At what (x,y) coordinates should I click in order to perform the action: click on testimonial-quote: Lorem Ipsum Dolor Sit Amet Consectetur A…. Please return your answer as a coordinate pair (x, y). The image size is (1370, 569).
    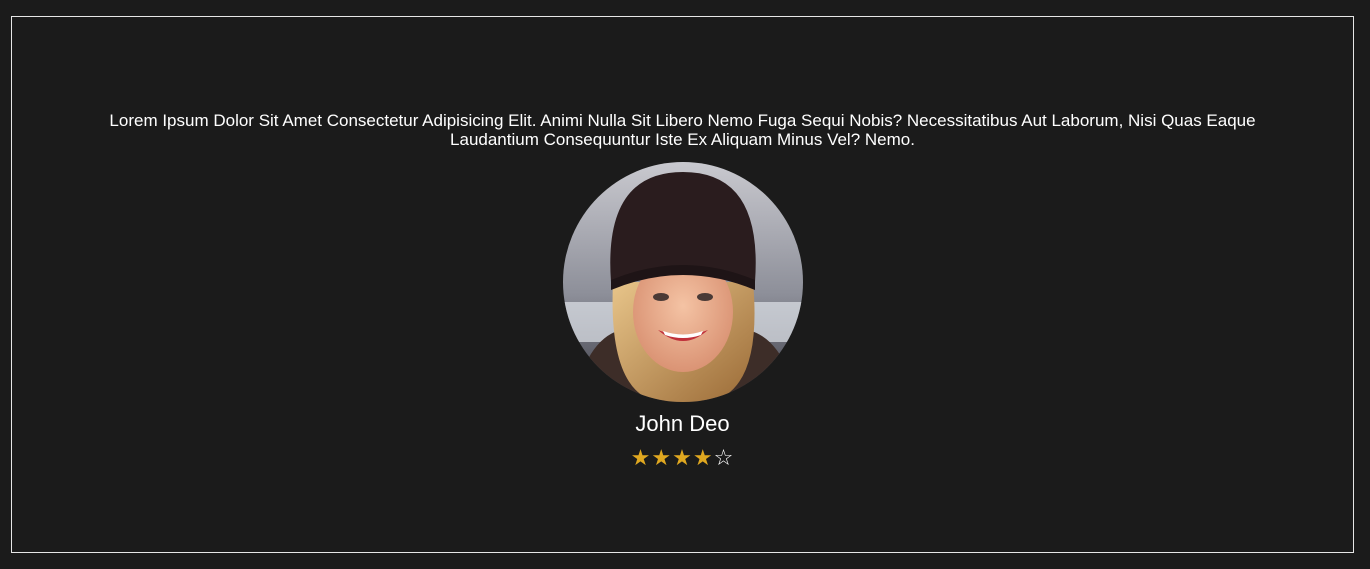
    Looking at the image, I should click on (682, 130).